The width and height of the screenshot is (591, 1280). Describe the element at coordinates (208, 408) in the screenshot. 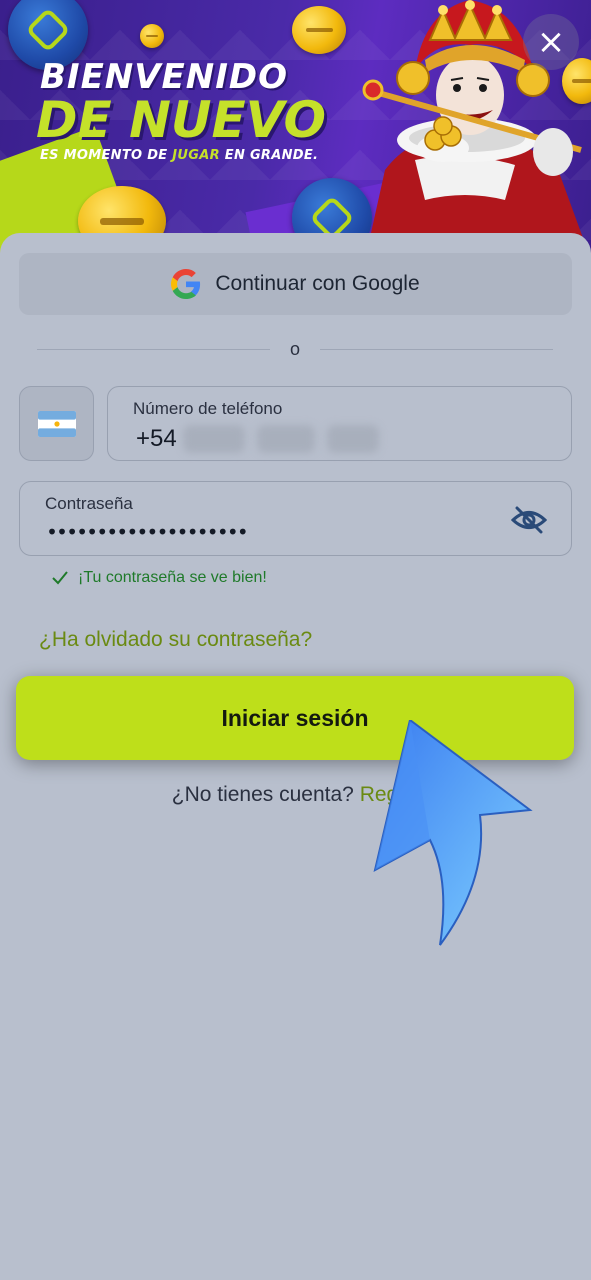

I see `phone-label: Número de teléfono` at that location.